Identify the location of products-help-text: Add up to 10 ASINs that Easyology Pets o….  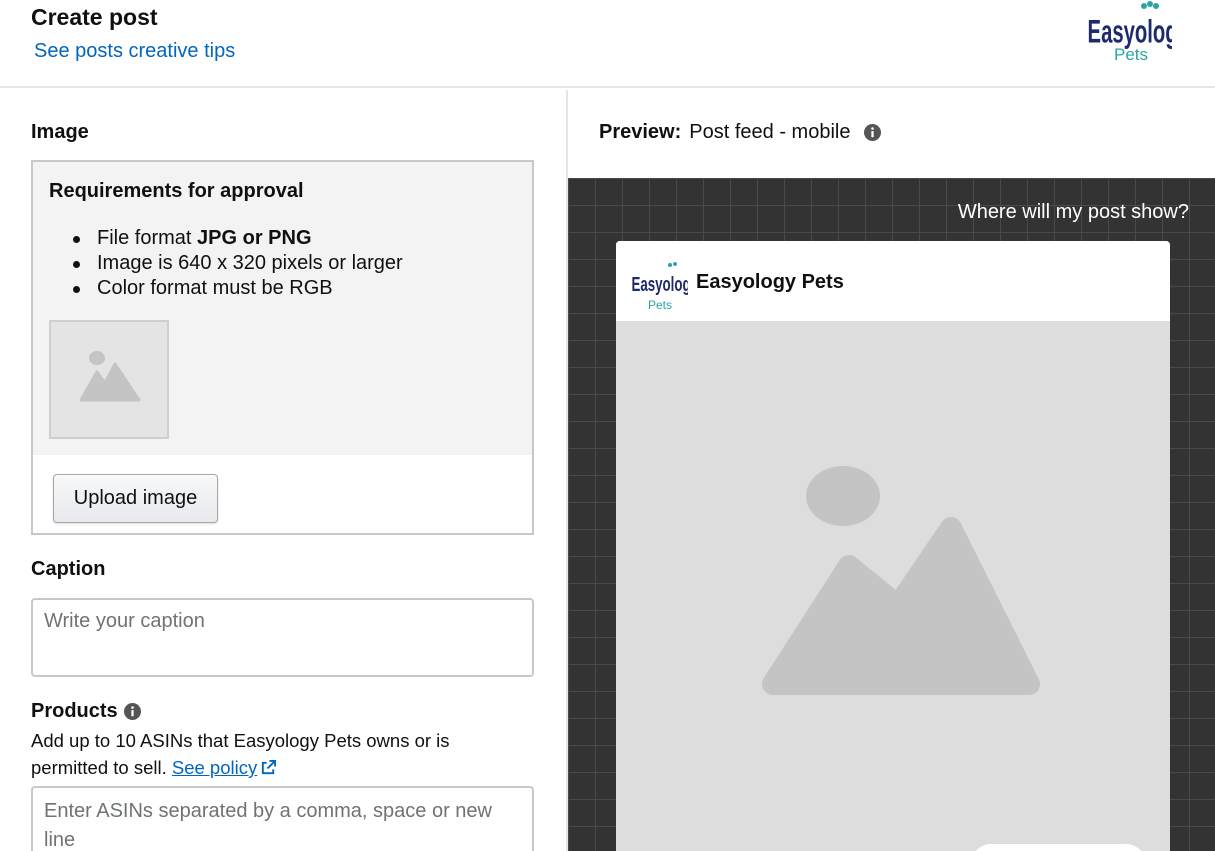
(240, 754).